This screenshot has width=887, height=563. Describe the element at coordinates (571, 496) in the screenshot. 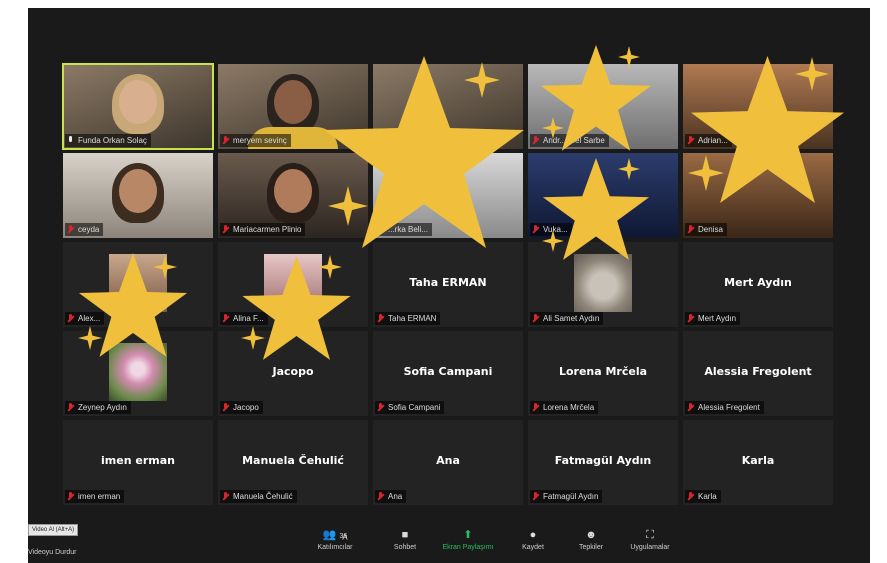

I see `participant-name: Fatmagül Aydın` at that location.